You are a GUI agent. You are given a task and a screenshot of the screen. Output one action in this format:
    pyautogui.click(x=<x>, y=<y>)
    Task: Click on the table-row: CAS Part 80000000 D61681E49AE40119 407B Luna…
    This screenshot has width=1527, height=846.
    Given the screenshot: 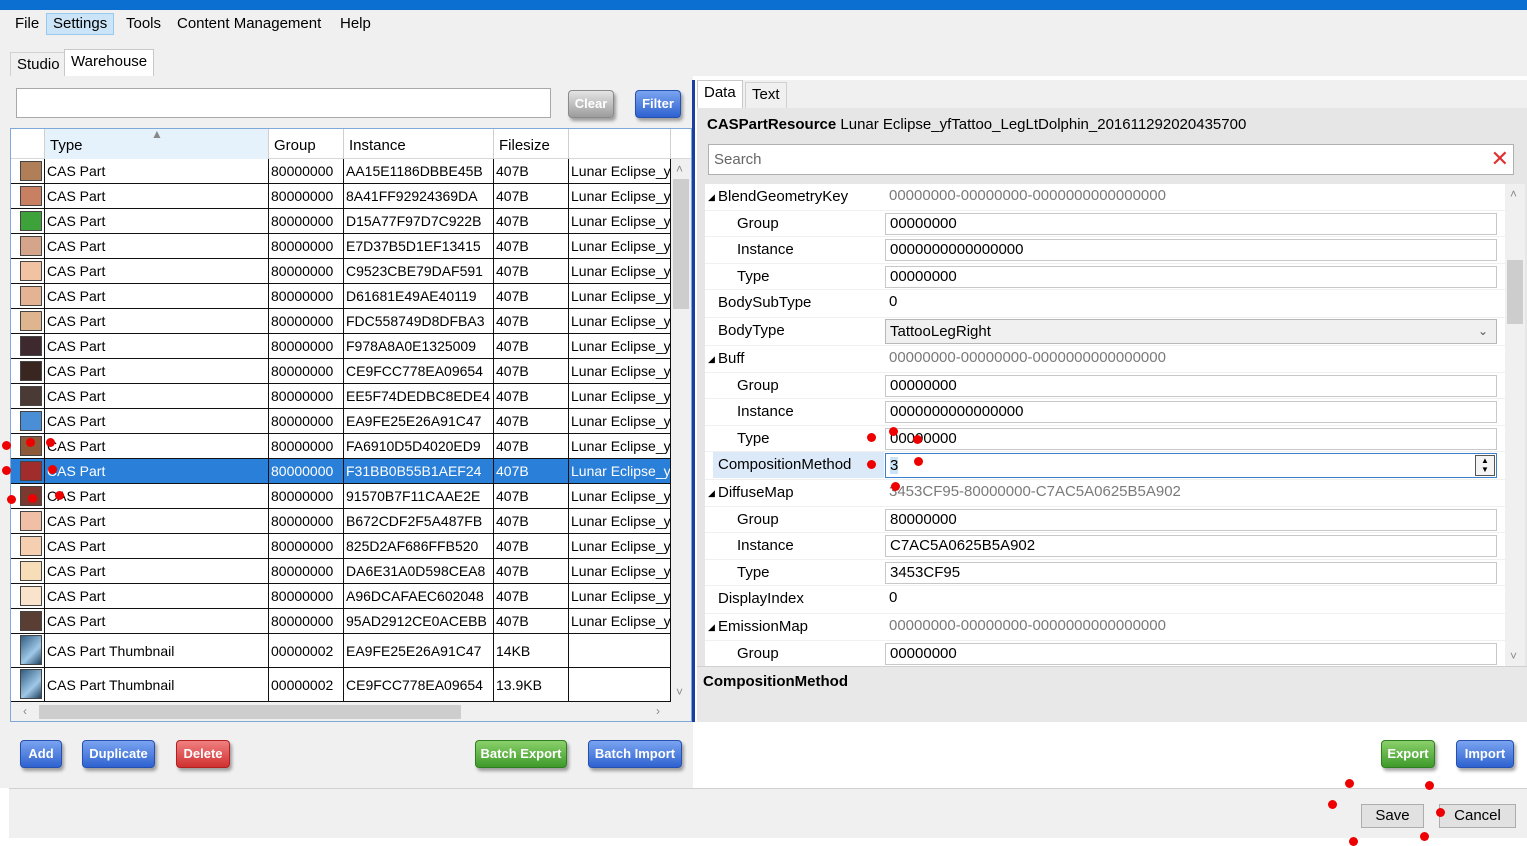 What is the action you would take?
    pyautogui.click(x=341, y=296)
    